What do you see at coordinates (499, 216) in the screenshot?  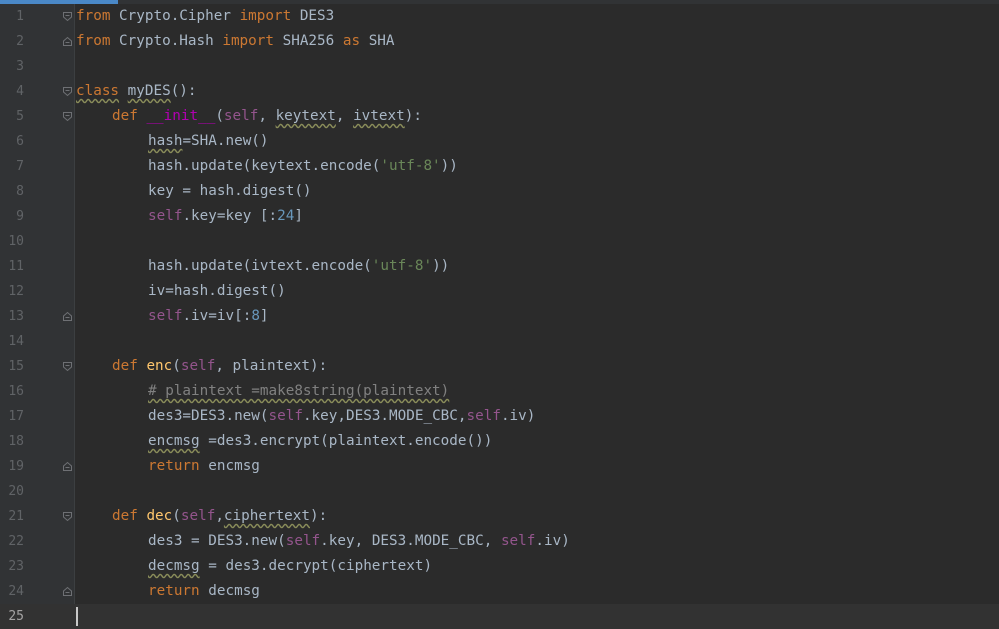 I see `code-line: 9 self.key=key [:24]` at bounding box center [499, 216].